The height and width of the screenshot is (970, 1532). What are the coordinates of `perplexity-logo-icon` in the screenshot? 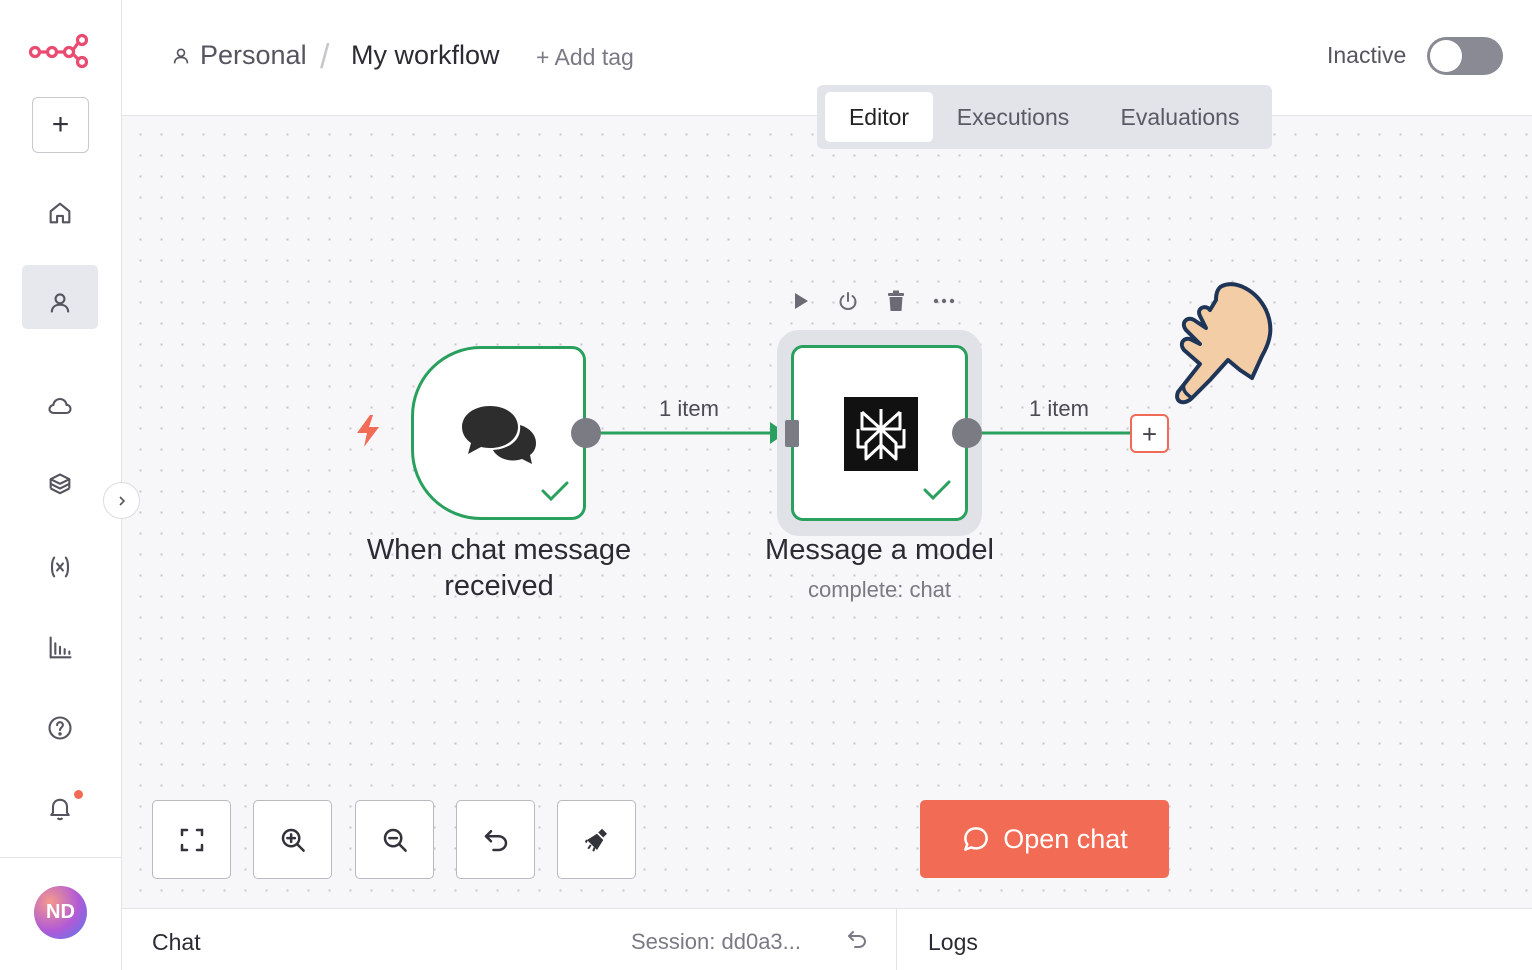 It's located at (881, 434).